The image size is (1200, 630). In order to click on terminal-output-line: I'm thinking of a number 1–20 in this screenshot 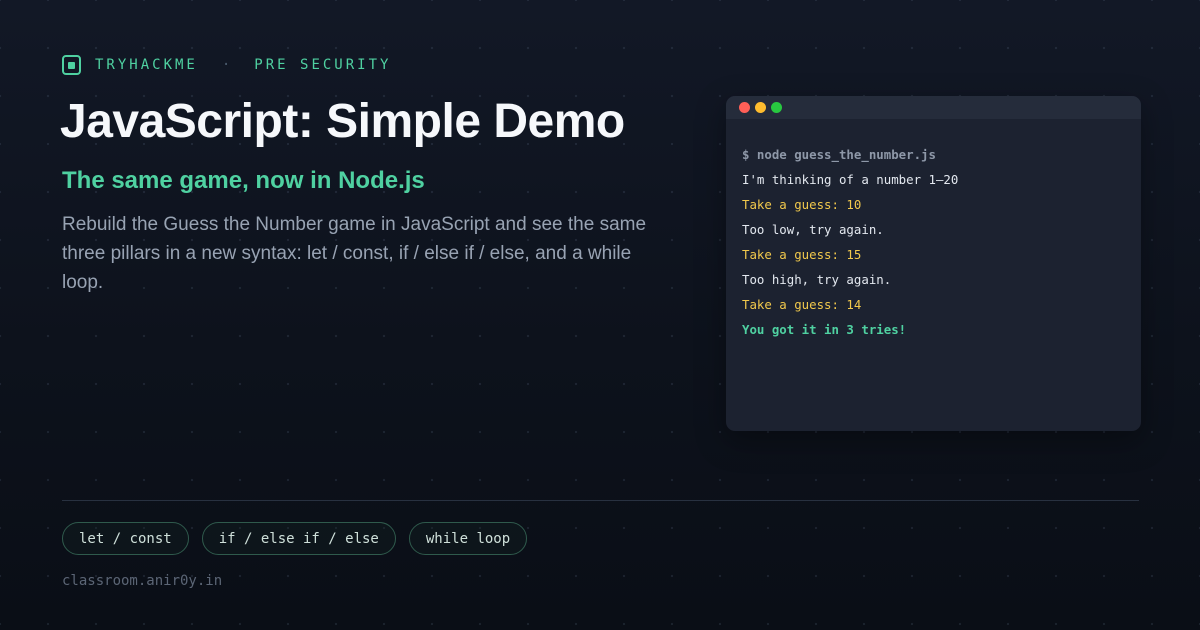, I will do `click(850, 179)`.